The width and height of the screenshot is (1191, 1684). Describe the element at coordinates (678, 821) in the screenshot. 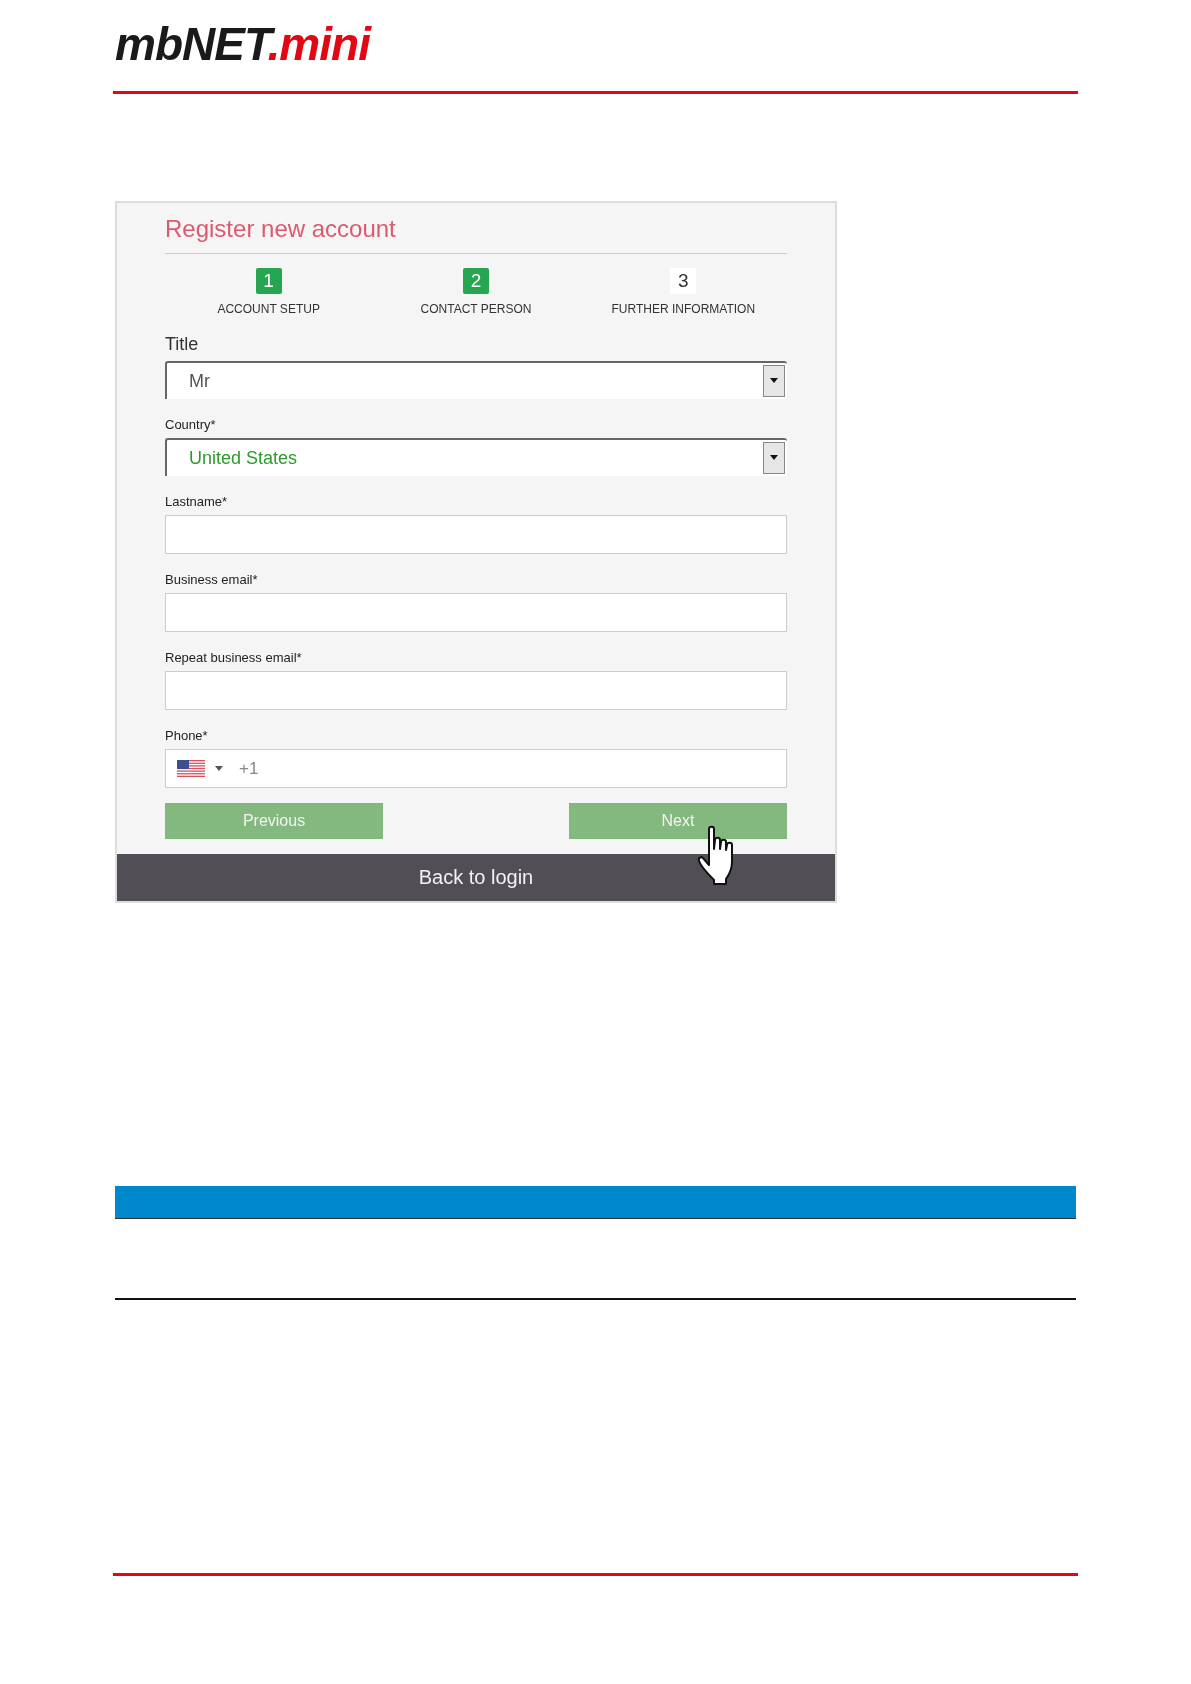

I see `next-button: Next` at that location.